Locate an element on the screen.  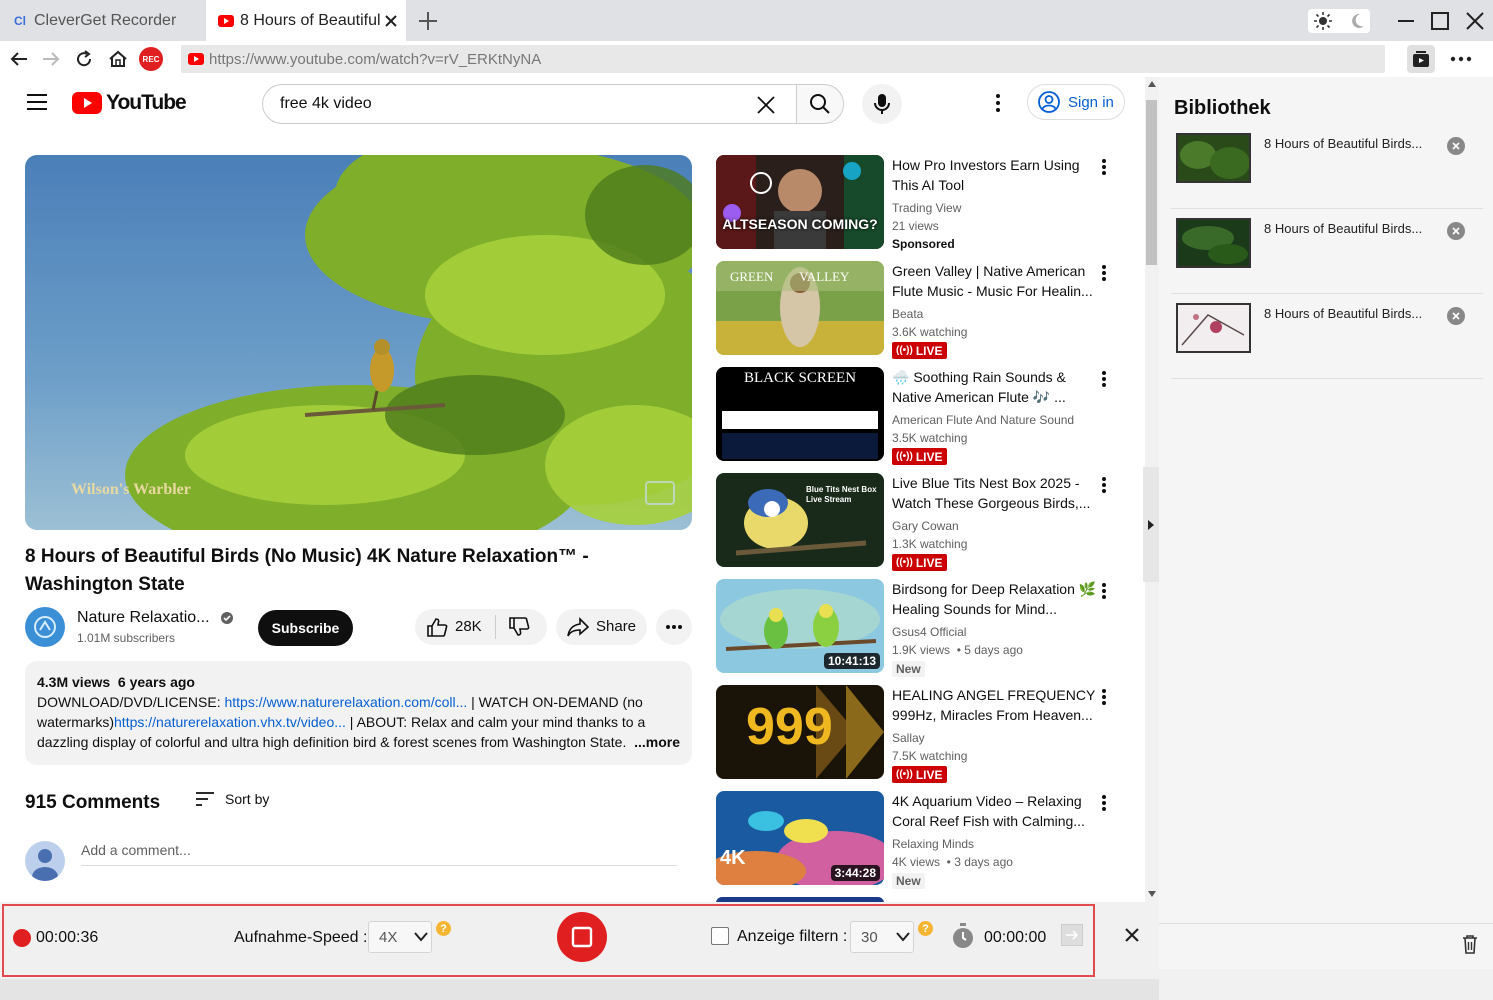
theme-toggle is located at coordinates (1339, 21).